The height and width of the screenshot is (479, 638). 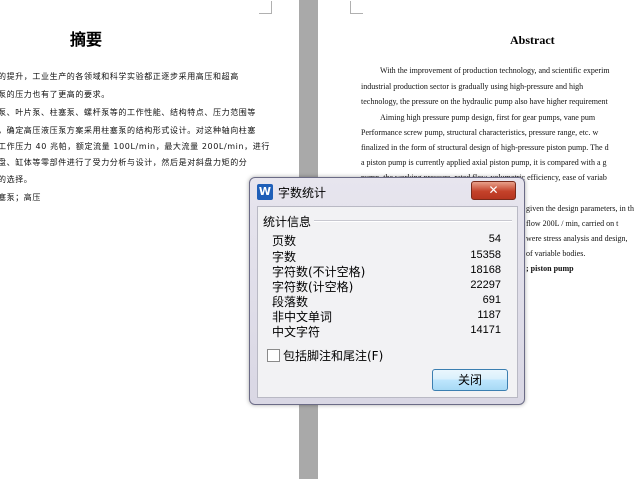 I want to click on stat-value-chars-with-spaces: 22297, so click(x=485, y=285).